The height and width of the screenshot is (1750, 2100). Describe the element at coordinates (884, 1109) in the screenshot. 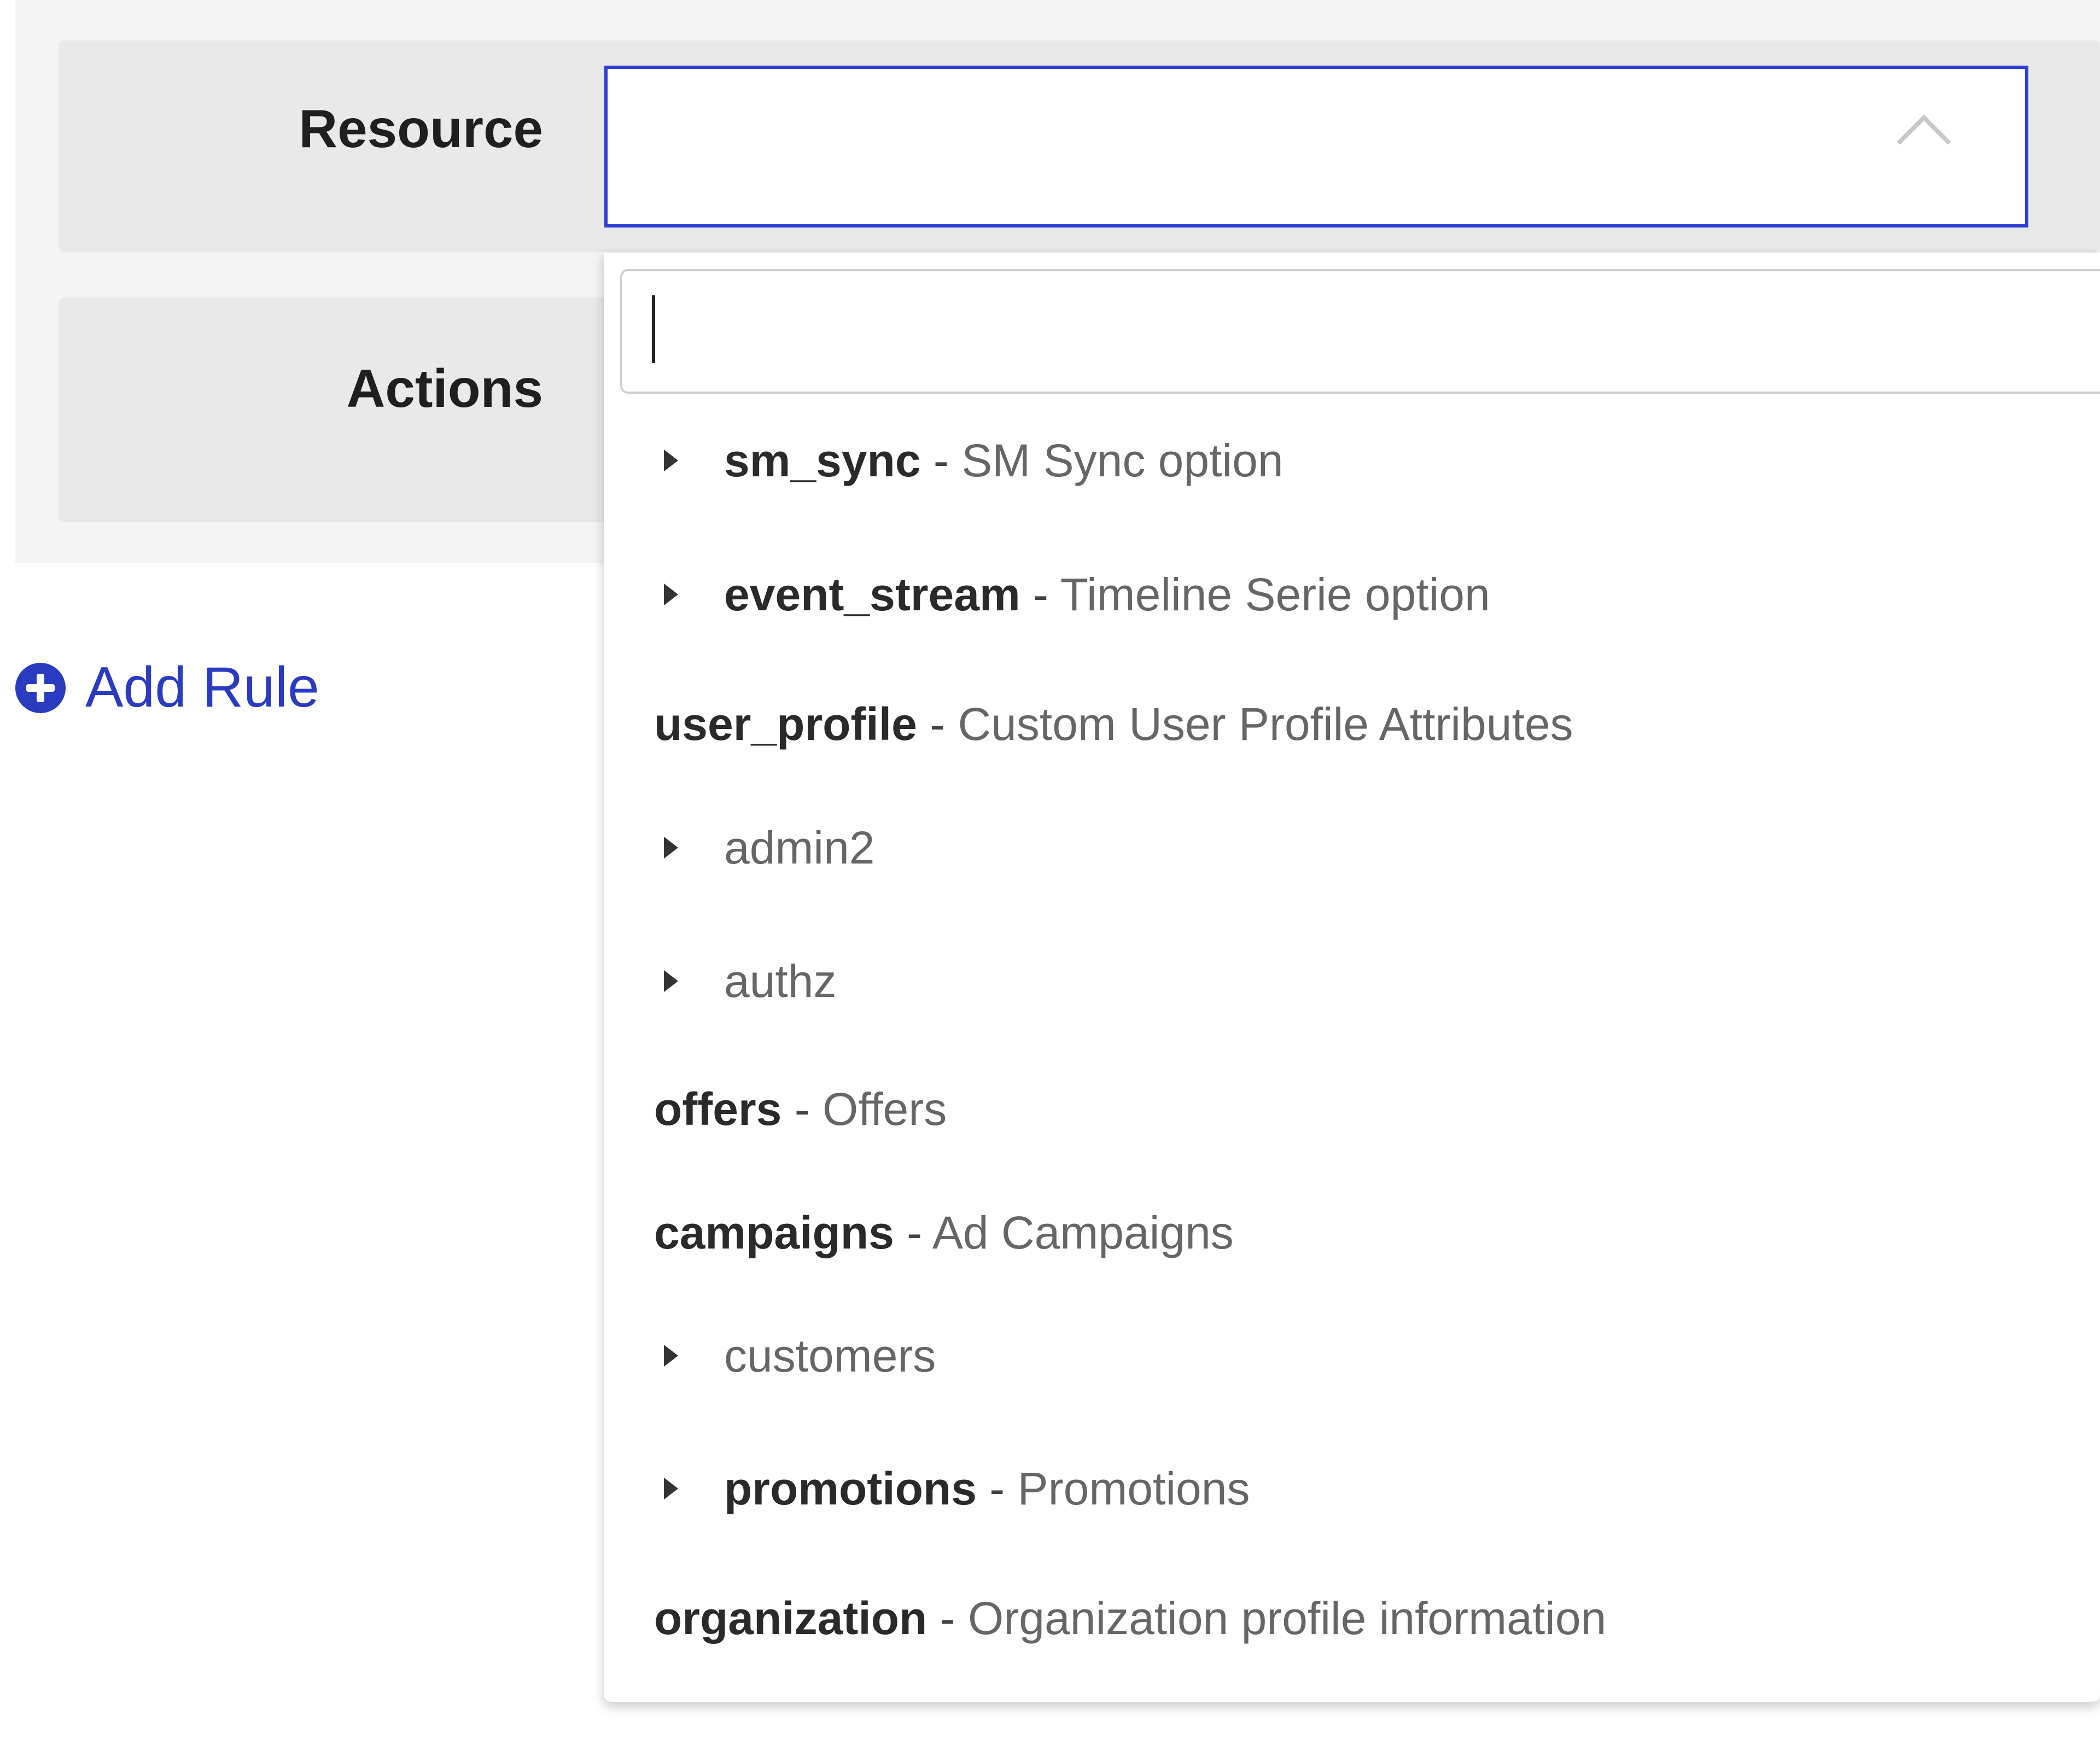

I see `option-description: Offers` at that location.